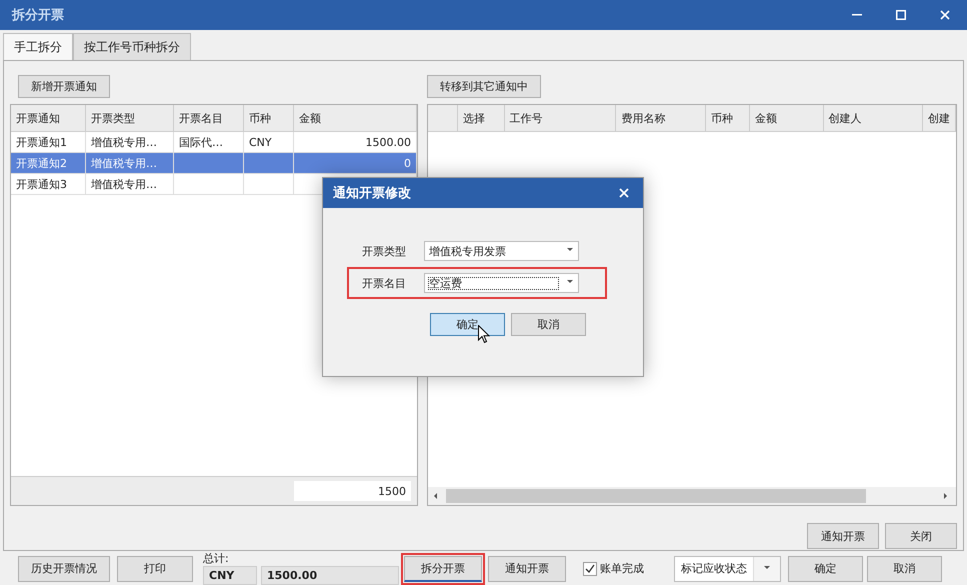 The height and width of the screenshot is (585, 967). What do you see at coordinates (874, 118) in the screenshot?
I see `column-header: 创建人` at bounding box center [874, 118].